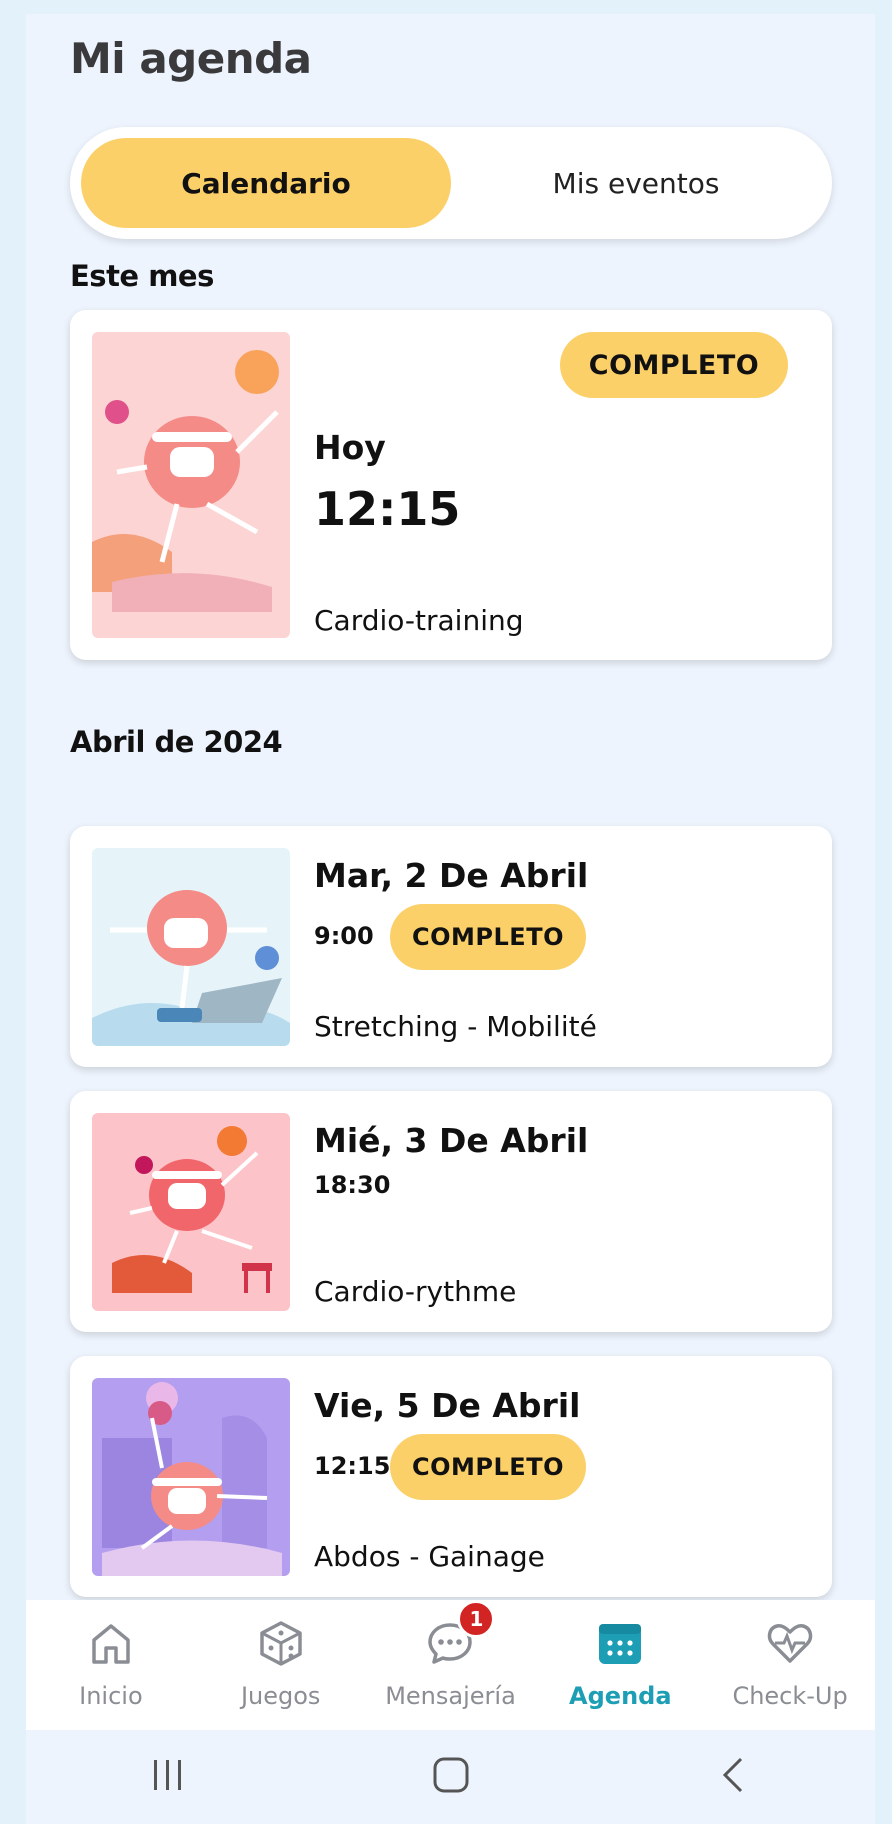 The width and height of the screenshot is (892, 1824). What do you see at coordinates (429, 1556) in the screenshot?
I see `event-name: Abdos - Gainage` at bounding box center [429, 1556].